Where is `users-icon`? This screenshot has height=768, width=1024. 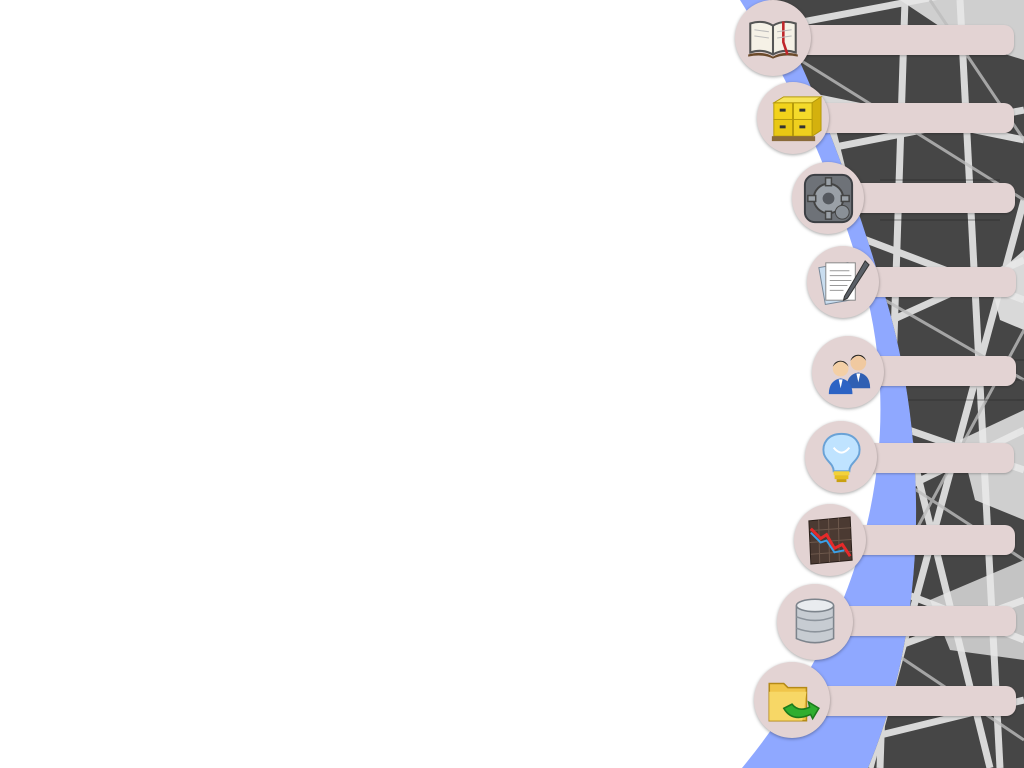
users-icon is located at coordinates (848, 372).